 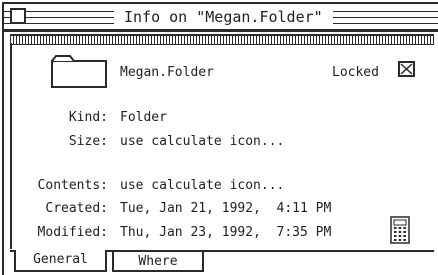 What do you see at coordinates (167, 73) in the screenshot?
I see `item-name: Megan.Folder` at bounding box center [167, 73].